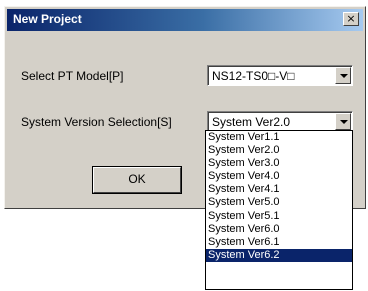 The image size is (368, 291). Describe the element at coordinates (185, 20) in the screenshot. I see `title-bar: New Project ×` at that location.